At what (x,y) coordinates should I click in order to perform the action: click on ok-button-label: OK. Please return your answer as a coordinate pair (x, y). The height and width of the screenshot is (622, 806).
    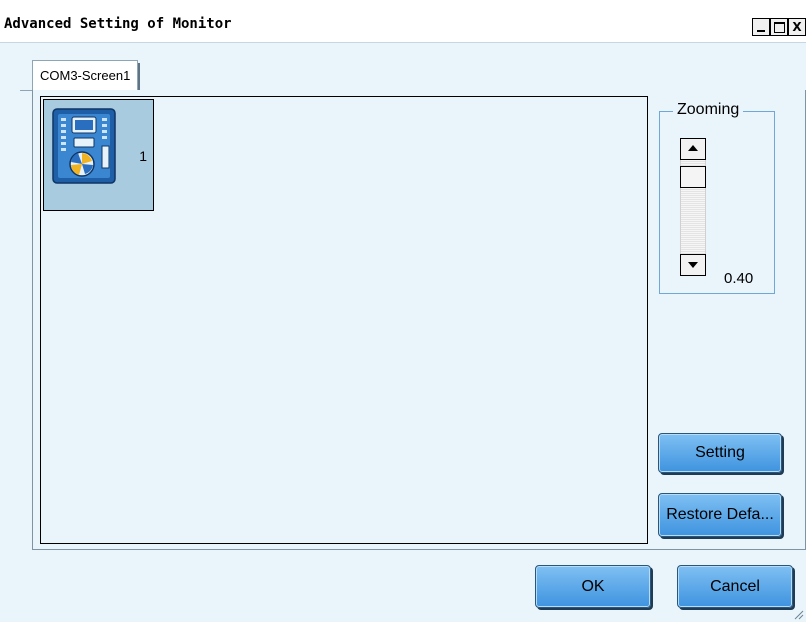
    Looking at the image, I should click on (593, 586).